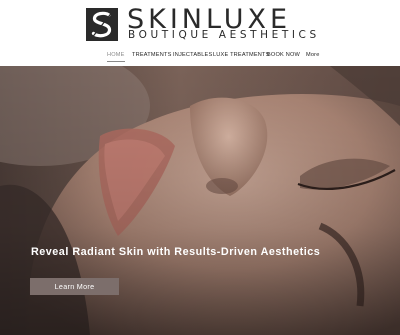 This screenshot has width=400, height=335. I want to click on nav-item-book-now: BOOK NOW, so click(283, 55).